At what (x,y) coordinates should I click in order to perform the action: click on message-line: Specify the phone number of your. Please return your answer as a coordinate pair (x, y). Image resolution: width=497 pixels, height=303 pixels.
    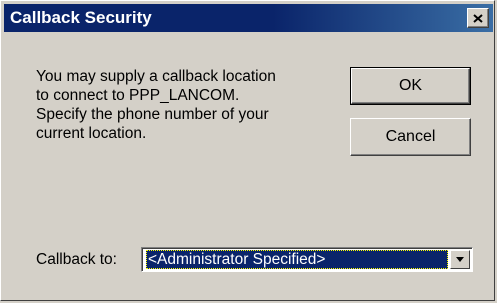
    Looking at the image, I should click on (152, 114).